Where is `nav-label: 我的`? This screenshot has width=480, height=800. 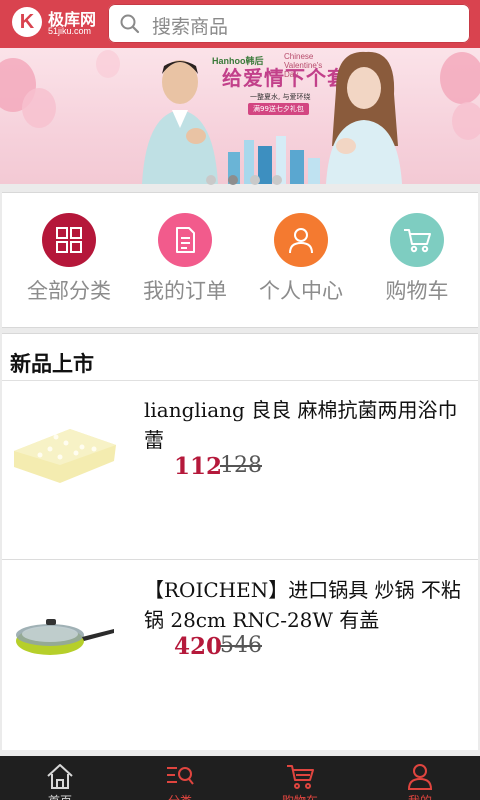 nav-label: 我的 is located at coordinates (420, 796).